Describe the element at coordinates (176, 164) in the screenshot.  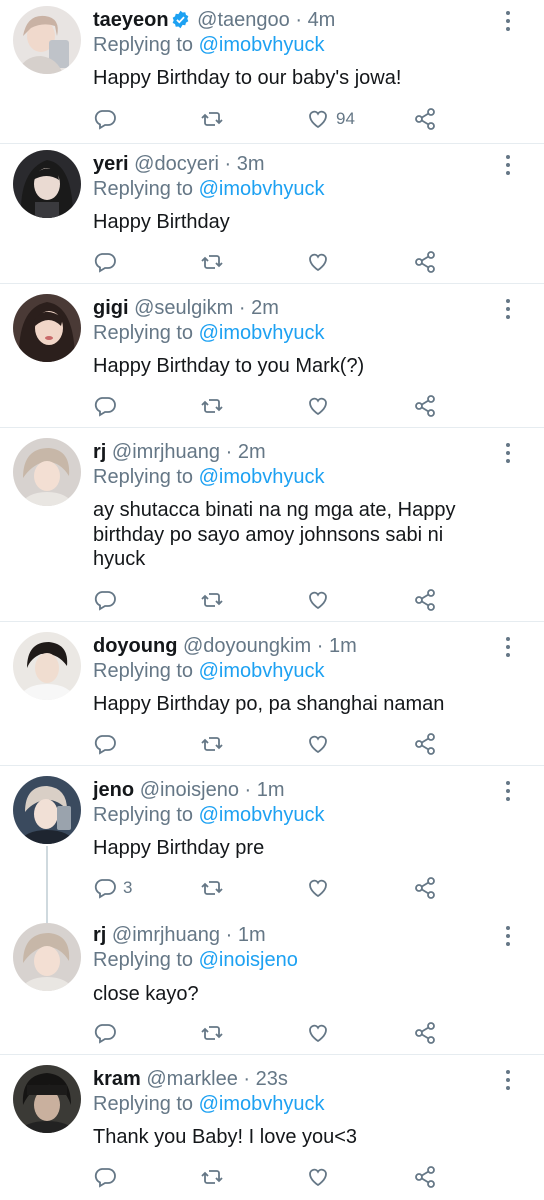
I see `handle: @docyeri` at that location.